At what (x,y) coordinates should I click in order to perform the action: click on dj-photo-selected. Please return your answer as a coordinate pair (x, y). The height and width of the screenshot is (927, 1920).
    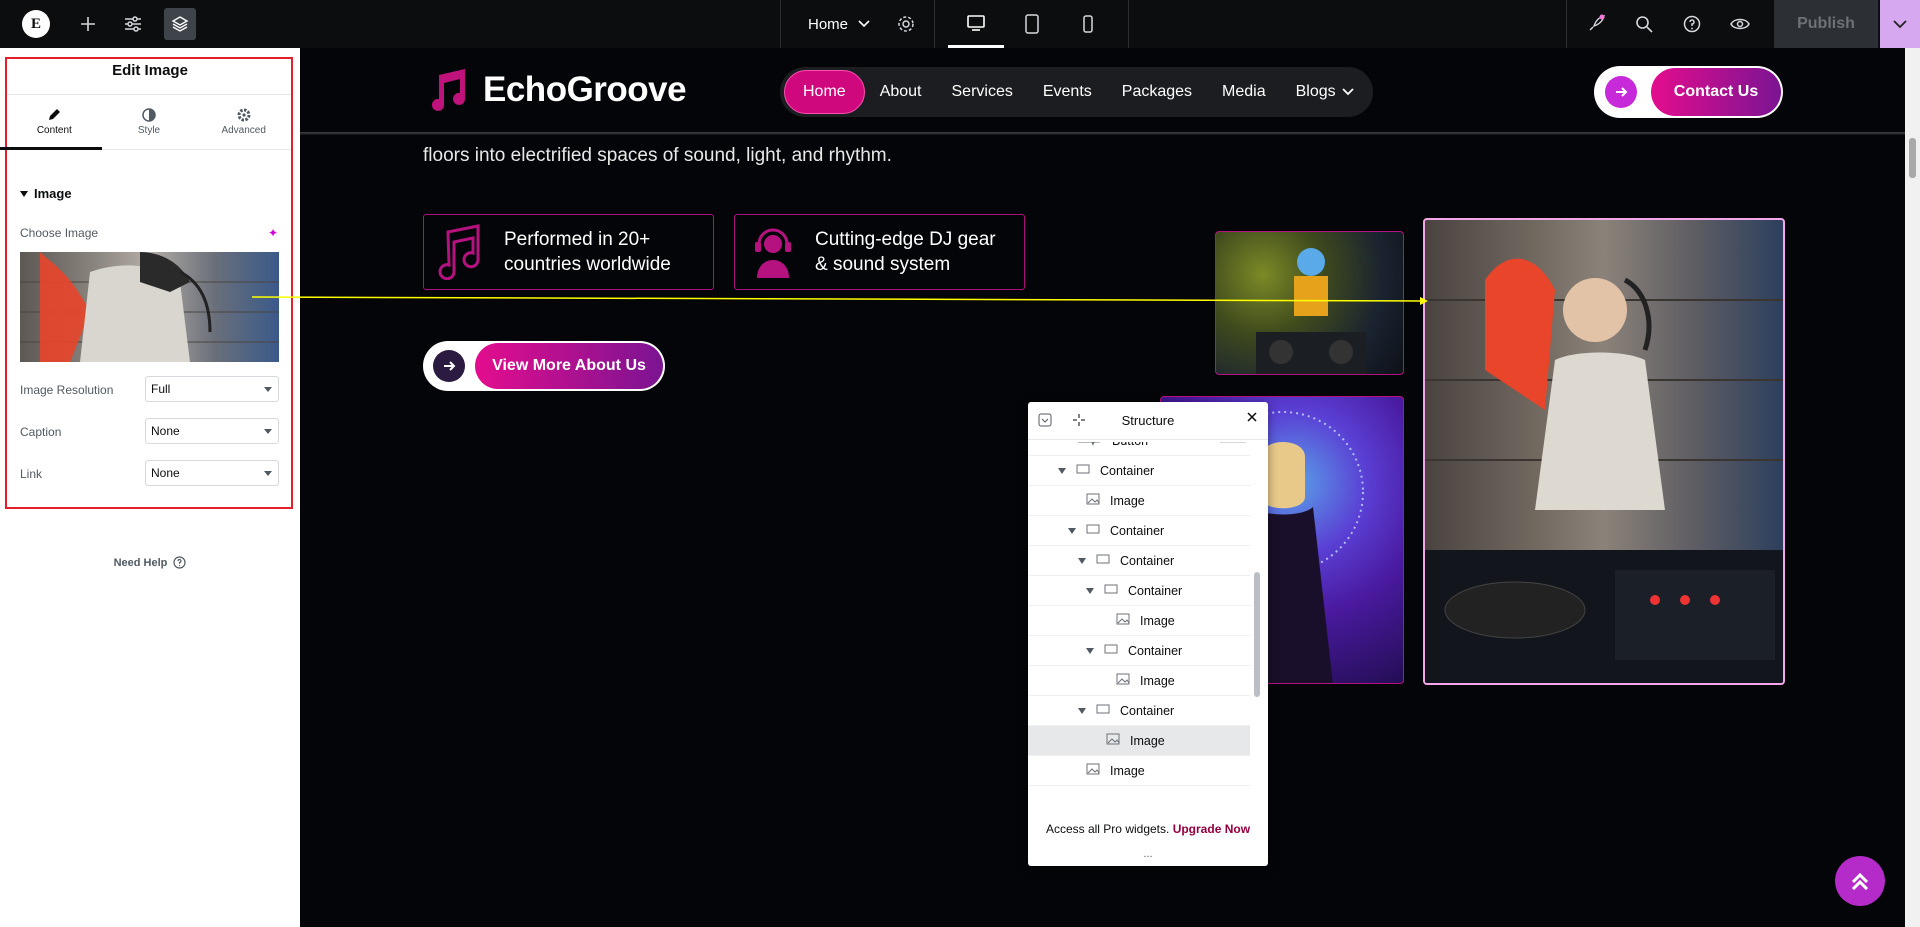
    Looking at the image, I should click on (1604, 451).